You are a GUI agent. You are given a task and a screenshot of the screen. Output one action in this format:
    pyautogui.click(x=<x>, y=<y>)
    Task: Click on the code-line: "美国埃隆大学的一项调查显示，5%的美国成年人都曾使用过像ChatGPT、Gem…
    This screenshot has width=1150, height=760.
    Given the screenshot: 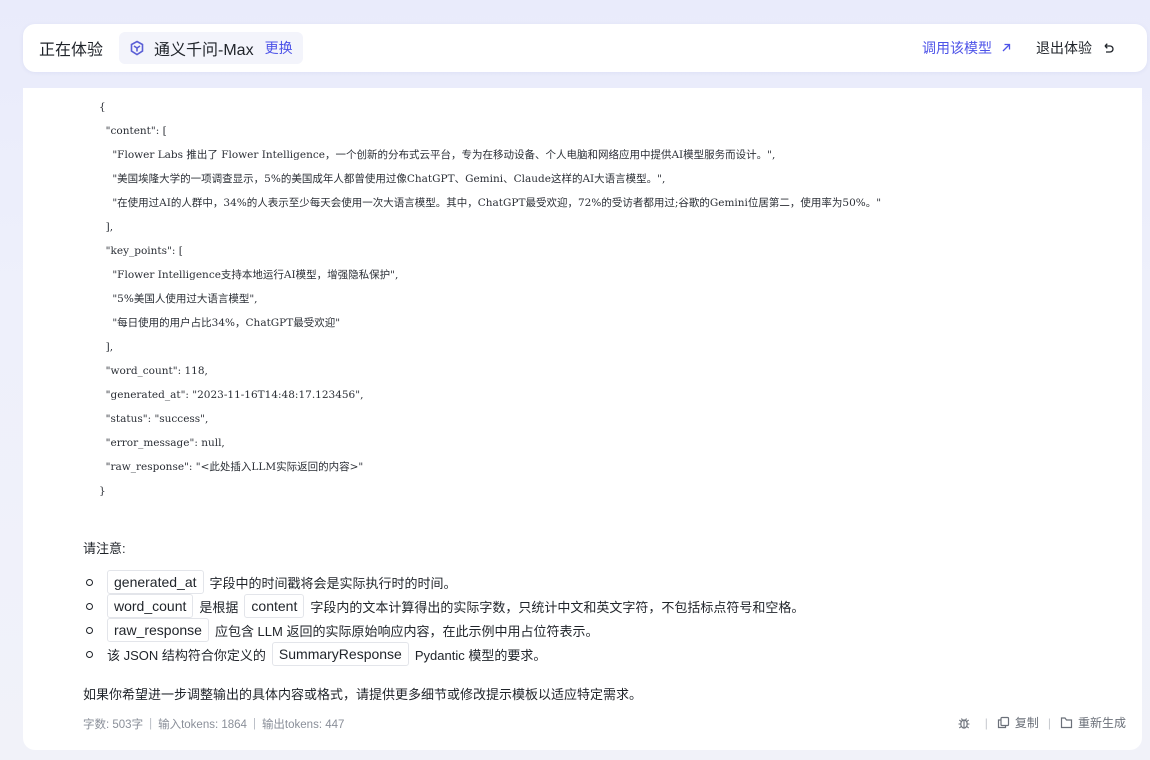 What is the action you would take?
    pyautogui.click(x=382, y=179)
    